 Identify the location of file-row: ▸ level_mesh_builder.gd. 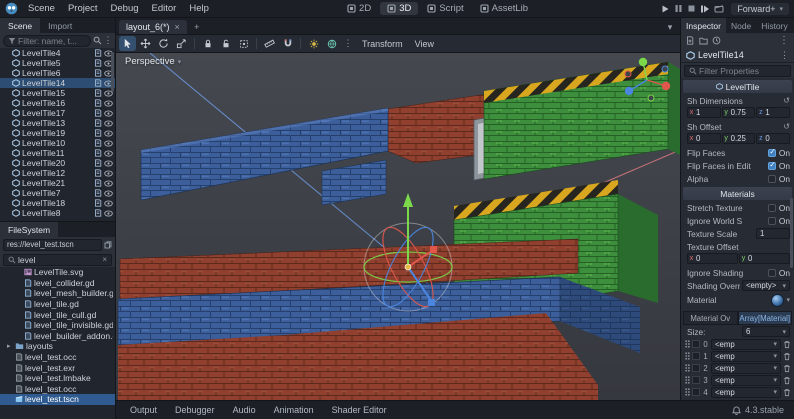
(57, 293).